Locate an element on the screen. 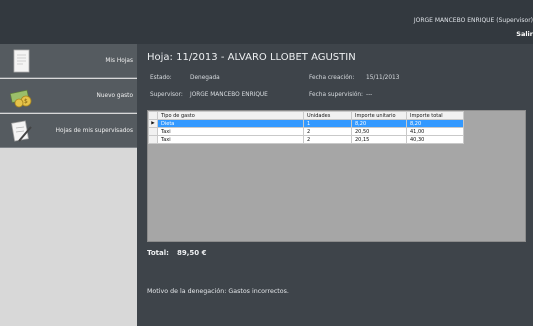  sidebar-item-mis-hojas: Mis Hojas is located at coordinates (68, 61).